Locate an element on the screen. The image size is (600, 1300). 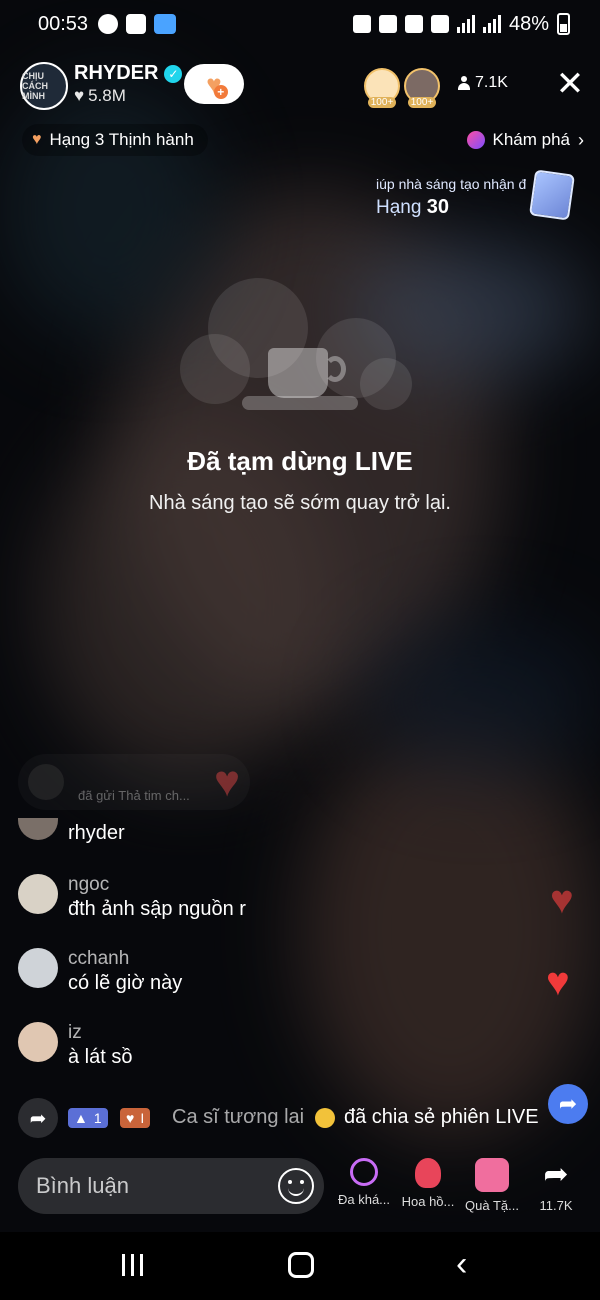
explore-button: Khám phá › is located at coordinates (525, 140).